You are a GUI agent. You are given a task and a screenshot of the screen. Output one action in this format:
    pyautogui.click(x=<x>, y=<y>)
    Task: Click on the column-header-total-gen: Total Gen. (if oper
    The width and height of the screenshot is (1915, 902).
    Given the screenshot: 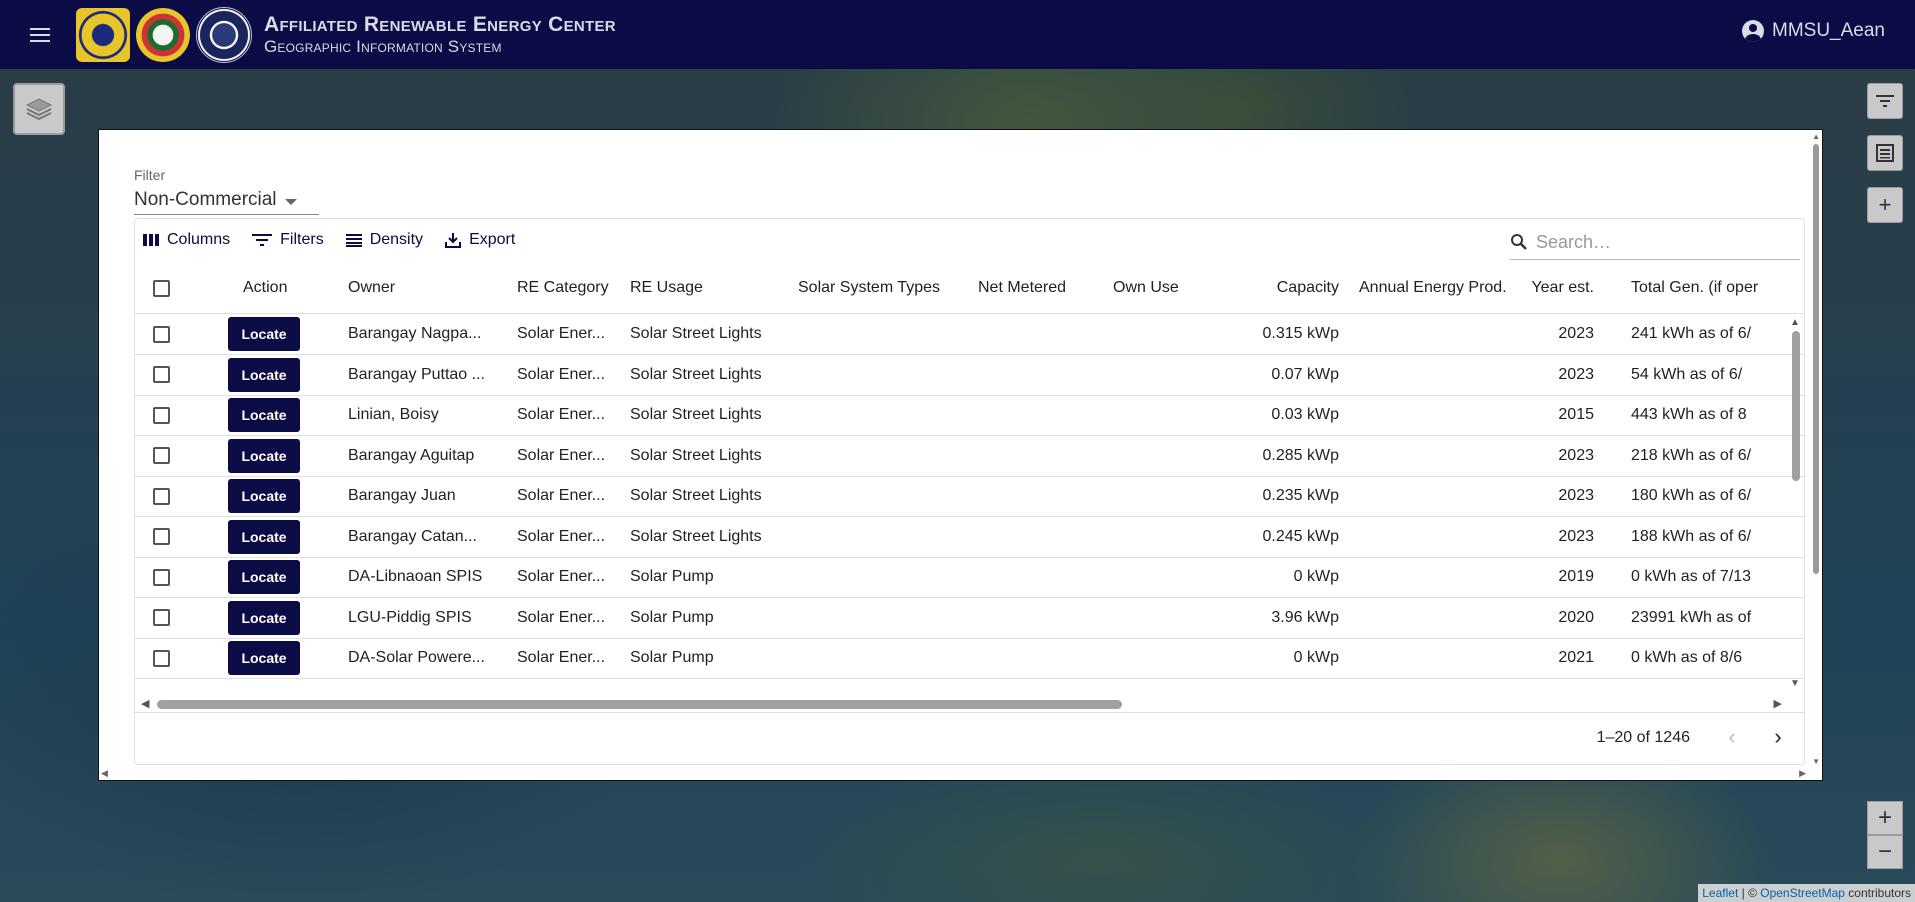 What is the action you would take?
    pyautogui.click(x=1694, y=288)
    